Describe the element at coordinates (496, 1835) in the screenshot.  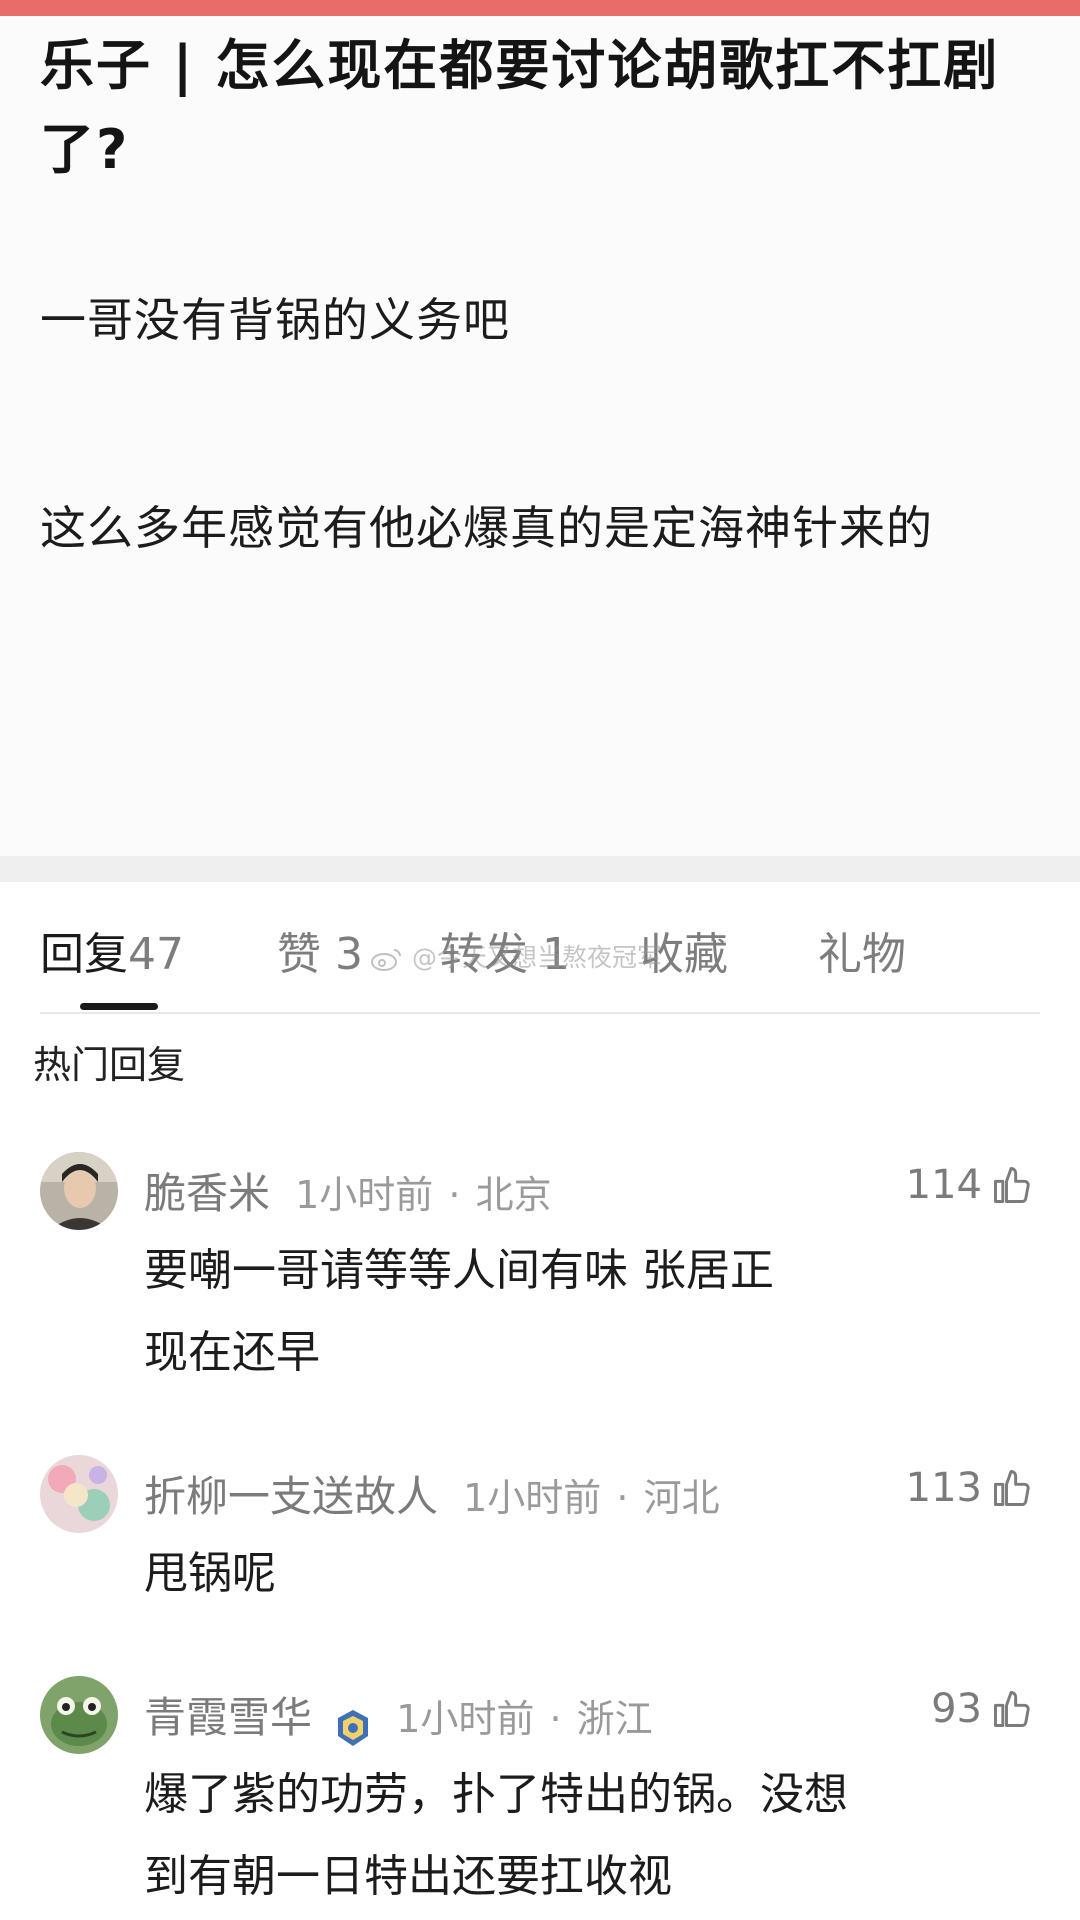
I see `comment-text: 爆了紫的功劳，扑了特出的锅。没想到有朝一日特出还要扛收视` at that location.